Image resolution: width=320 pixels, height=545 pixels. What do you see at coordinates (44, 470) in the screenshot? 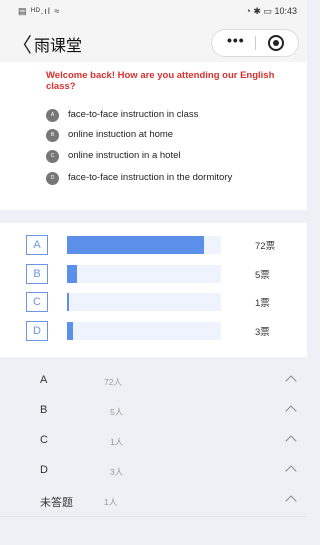
I see `answer-label: D` at bounding box center [44, 470].